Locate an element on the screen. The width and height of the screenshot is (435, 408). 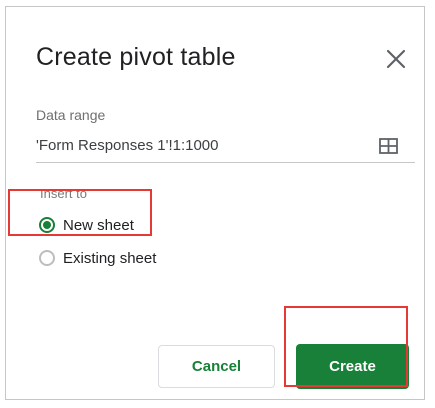
existing-sheet-option: Existing sheet is located at coordinates (97, 258).